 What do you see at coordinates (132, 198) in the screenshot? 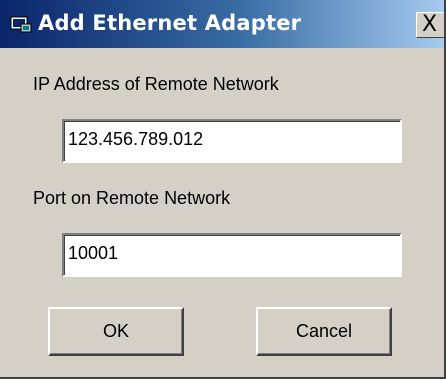
I see `port-label: Port on Remote Network` at bounding box center [132, 198].